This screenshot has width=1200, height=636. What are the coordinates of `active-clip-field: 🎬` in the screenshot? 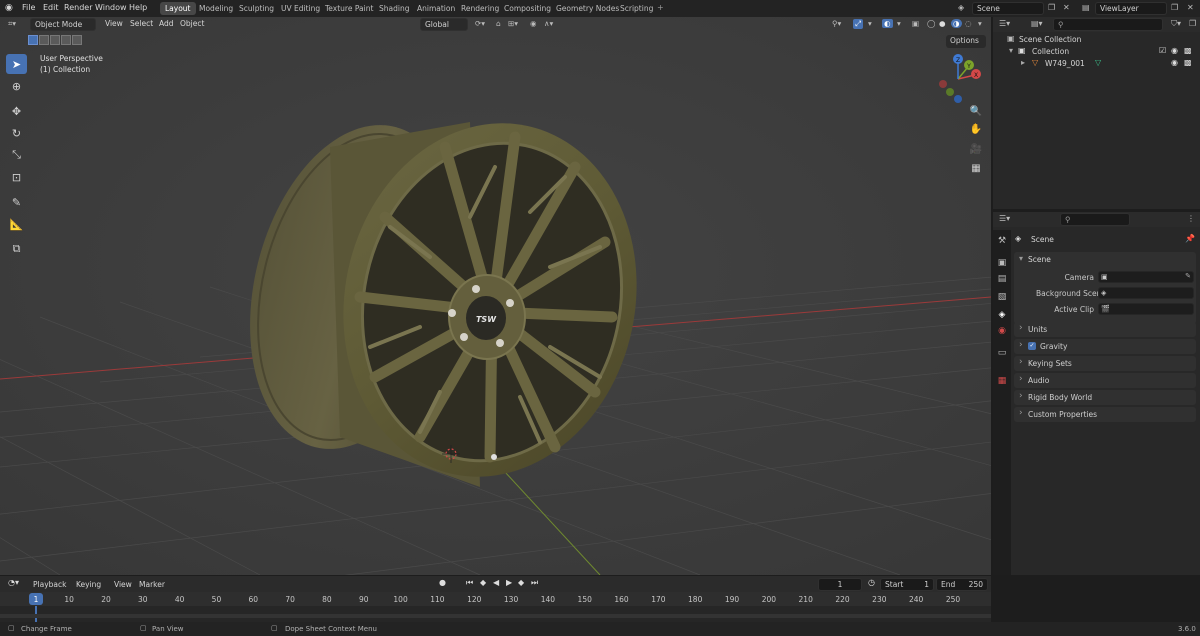 It's located at (1146, 309).